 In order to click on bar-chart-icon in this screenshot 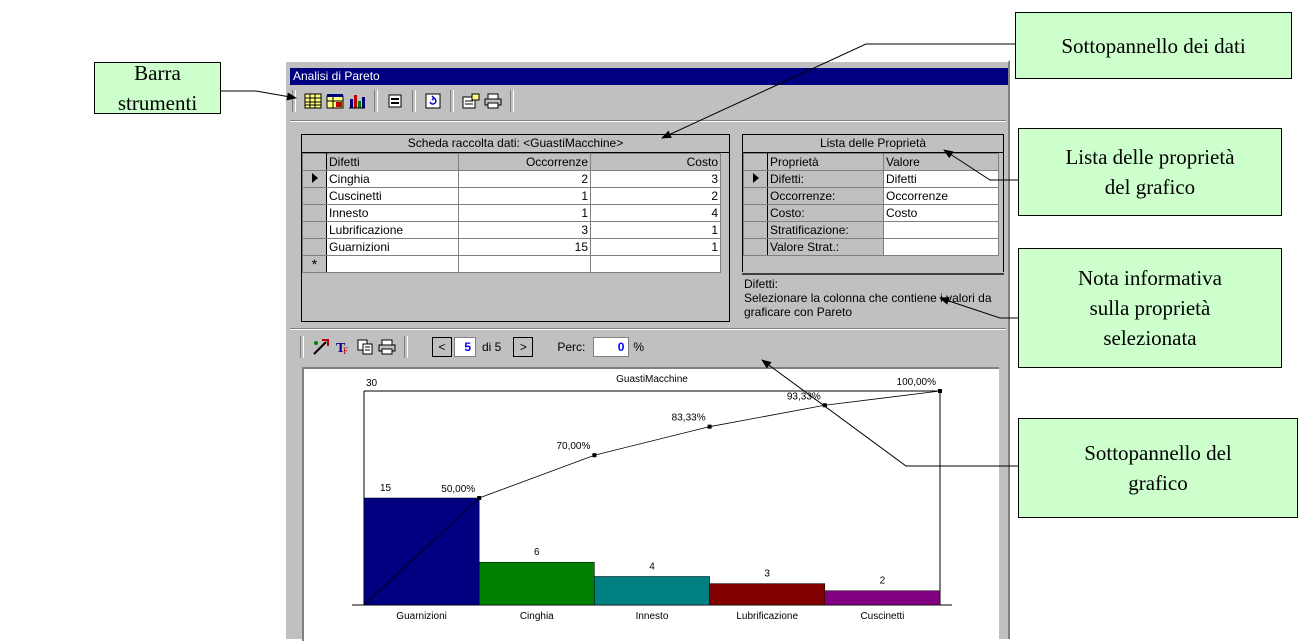, I will do `click(357, 101)`.